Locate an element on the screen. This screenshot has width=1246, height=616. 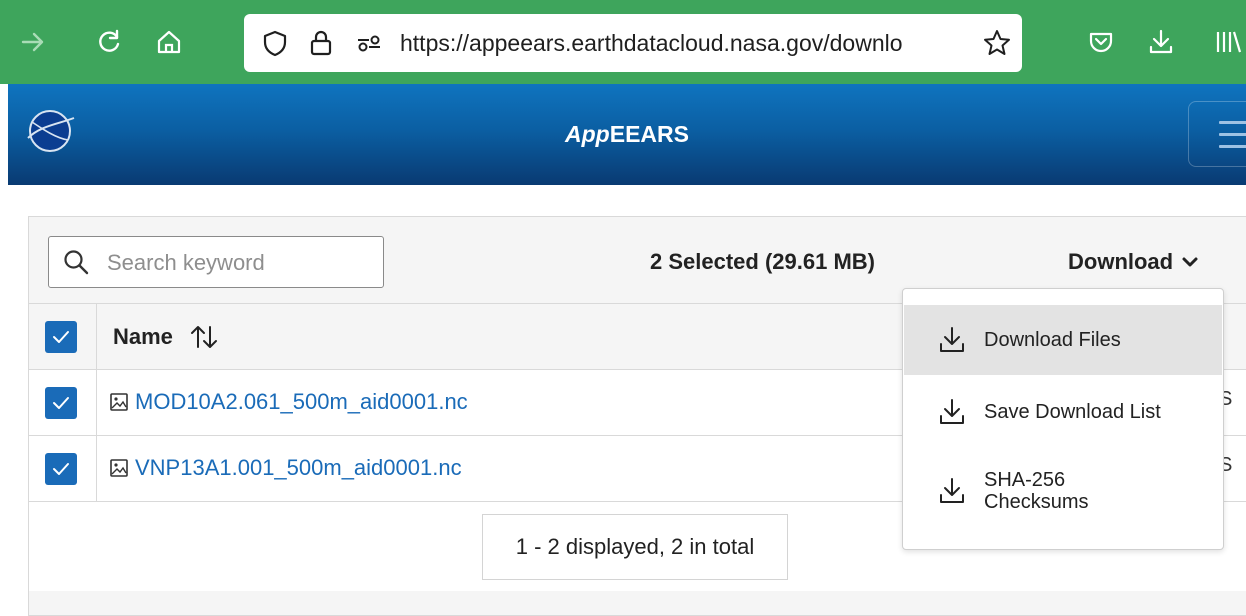
menu-item-label: Download Files is located at coordinates (1052, 340).